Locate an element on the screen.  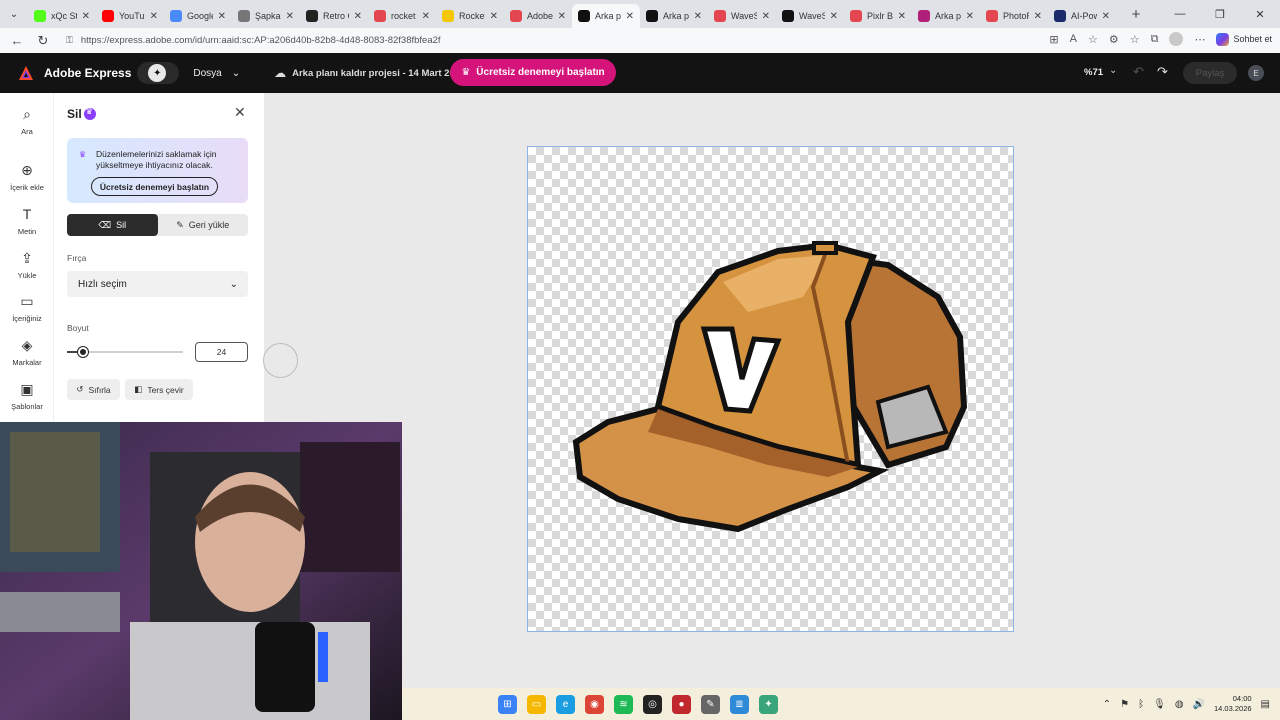
size-slider-thumb is located at coordinates (83, 352).